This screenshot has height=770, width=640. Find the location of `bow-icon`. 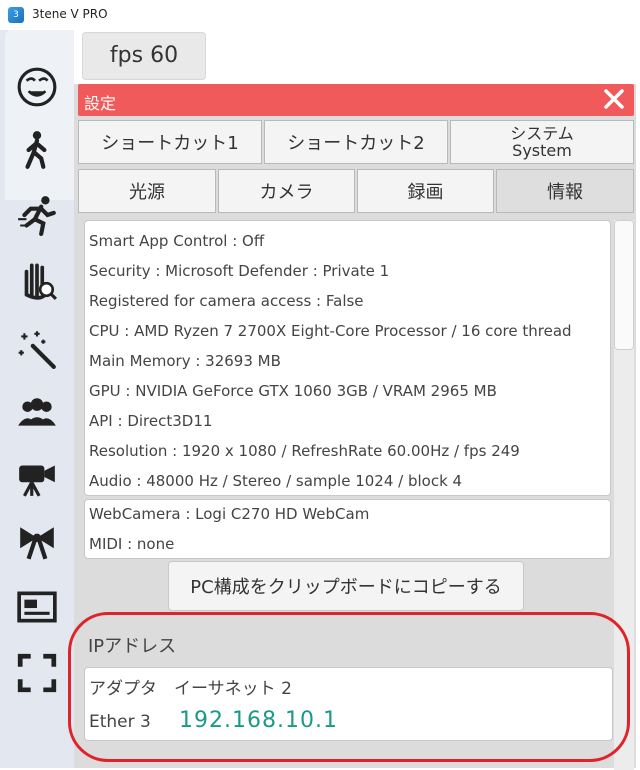

bow-icon is located at coordinates (37, 542).